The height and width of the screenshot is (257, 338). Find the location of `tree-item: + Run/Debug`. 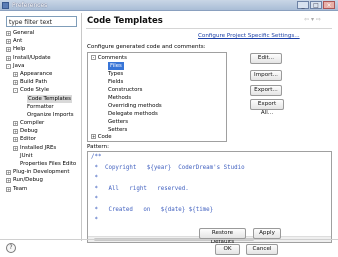

tree-item: + Run/Debug is located at coordinates (42, 180).